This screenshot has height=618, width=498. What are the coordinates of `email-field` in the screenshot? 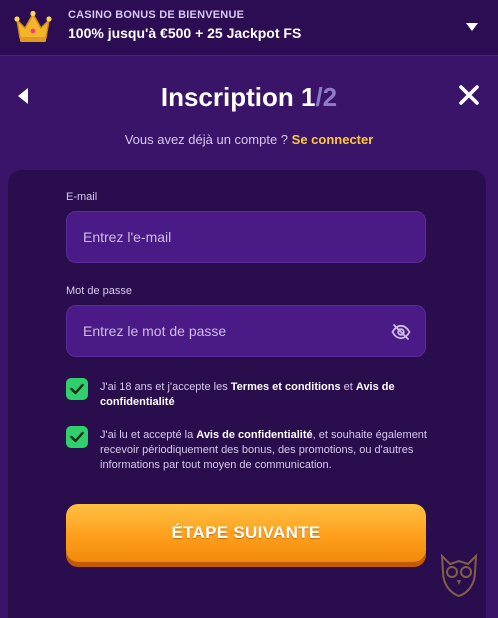 It's located at (246, 237).